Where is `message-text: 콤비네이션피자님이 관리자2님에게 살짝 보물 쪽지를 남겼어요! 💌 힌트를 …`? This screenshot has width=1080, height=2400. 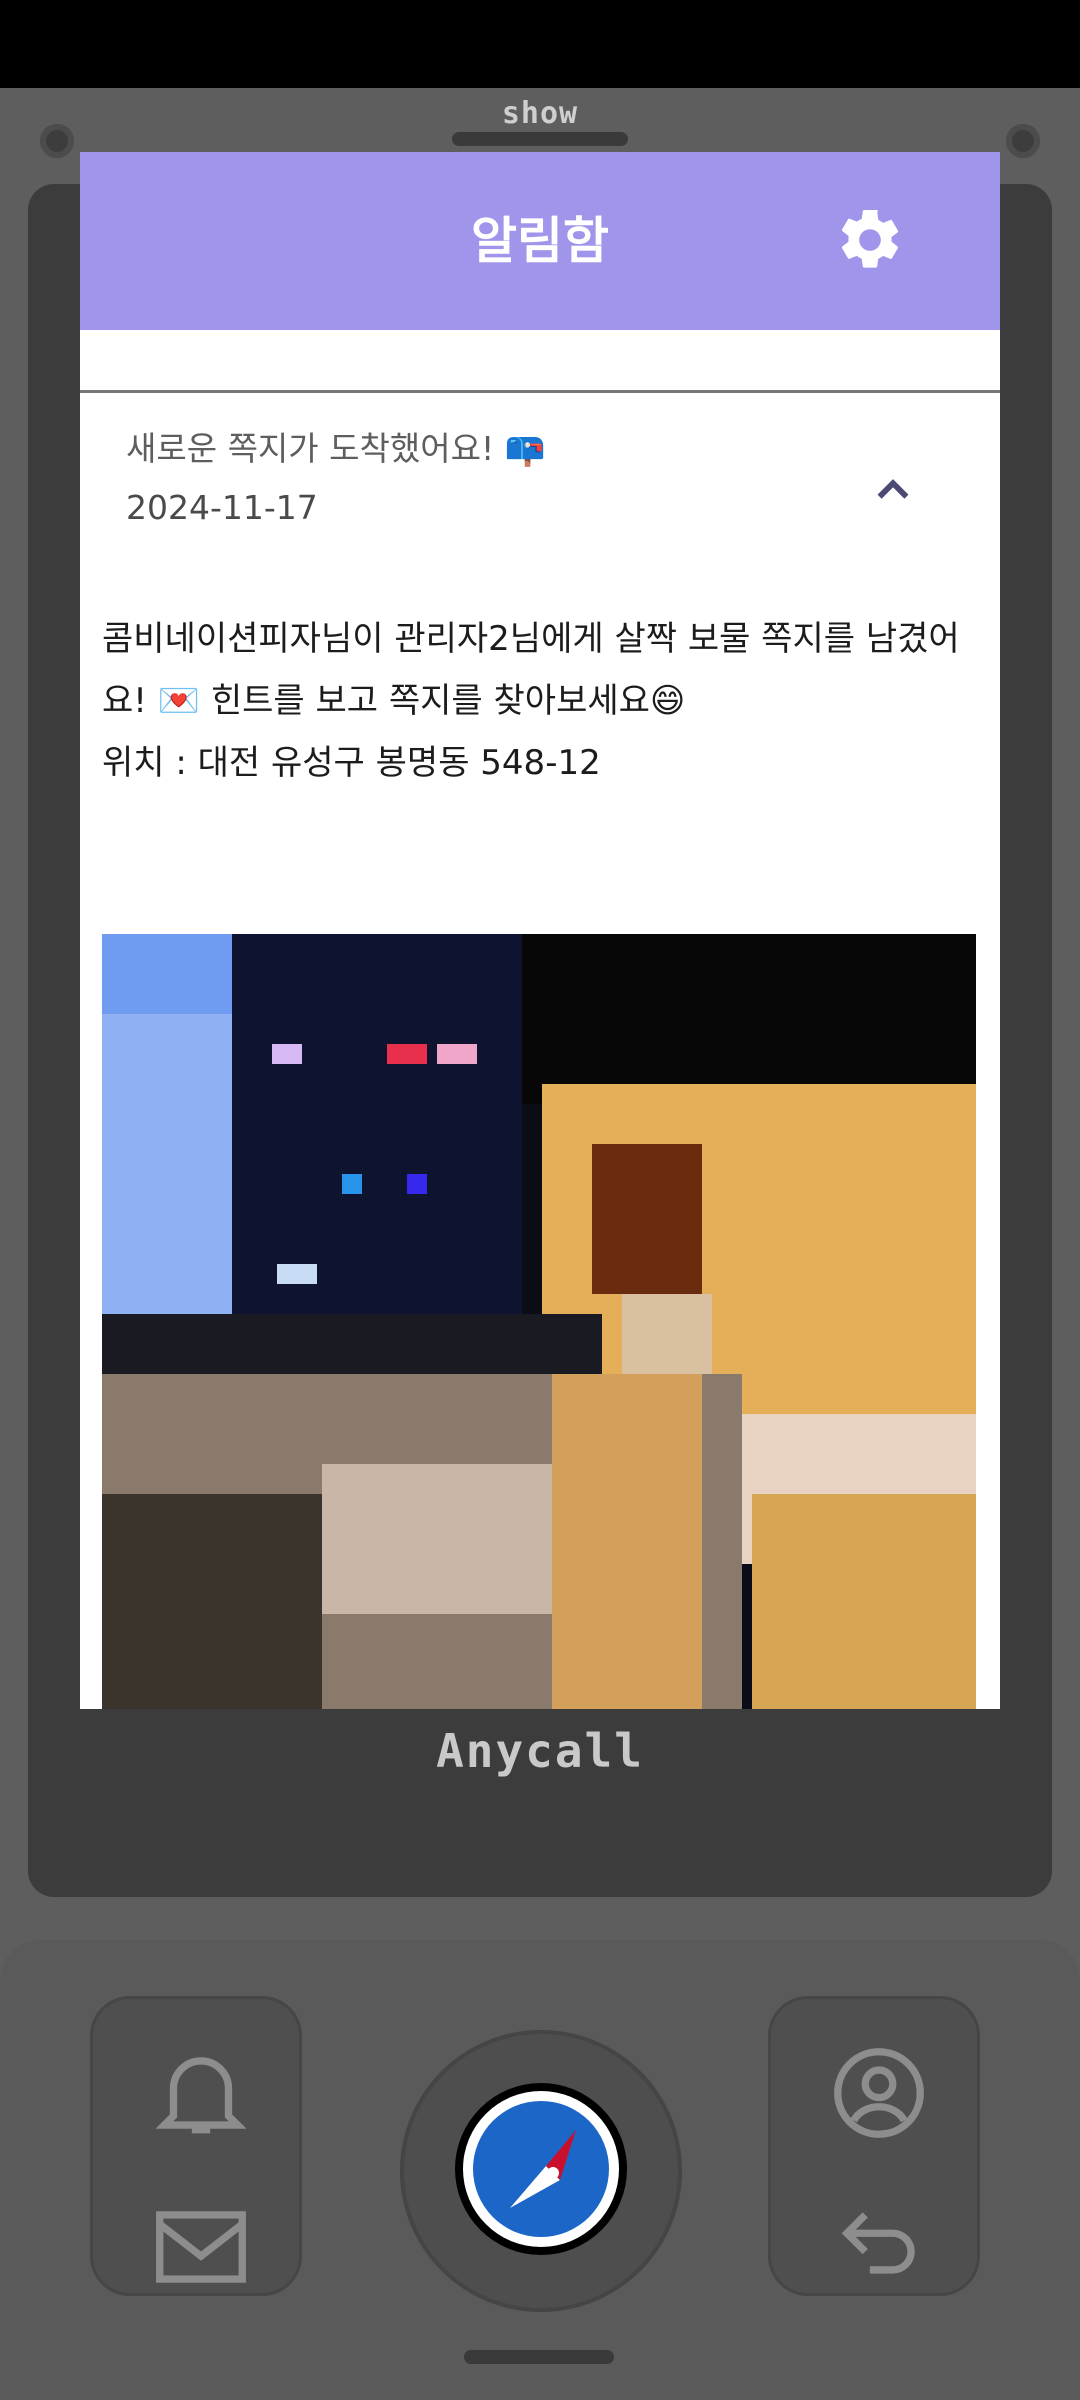 message-text: 콤비네이션피자님이 관리자2님에게 살짝 보물 쪽지를 남겼어요! 💌 힌트를 … is located at coordinates (531, 670).